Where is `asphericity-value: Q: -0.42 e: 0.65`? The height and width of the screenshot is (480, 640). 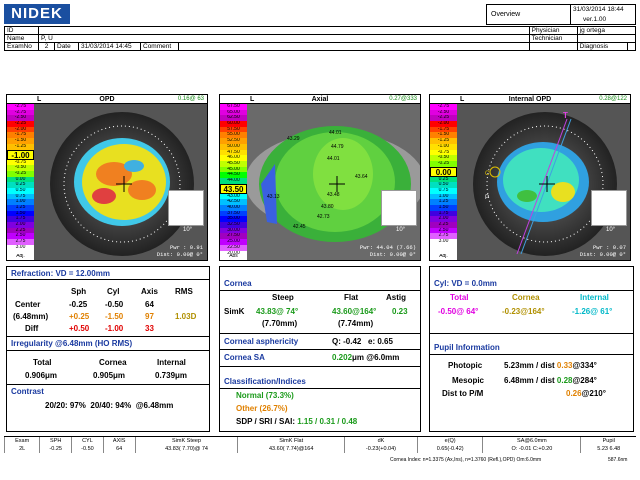 asphericity-value: Q: -0.42 e: 0.65 is located at coordinates (362, 341).